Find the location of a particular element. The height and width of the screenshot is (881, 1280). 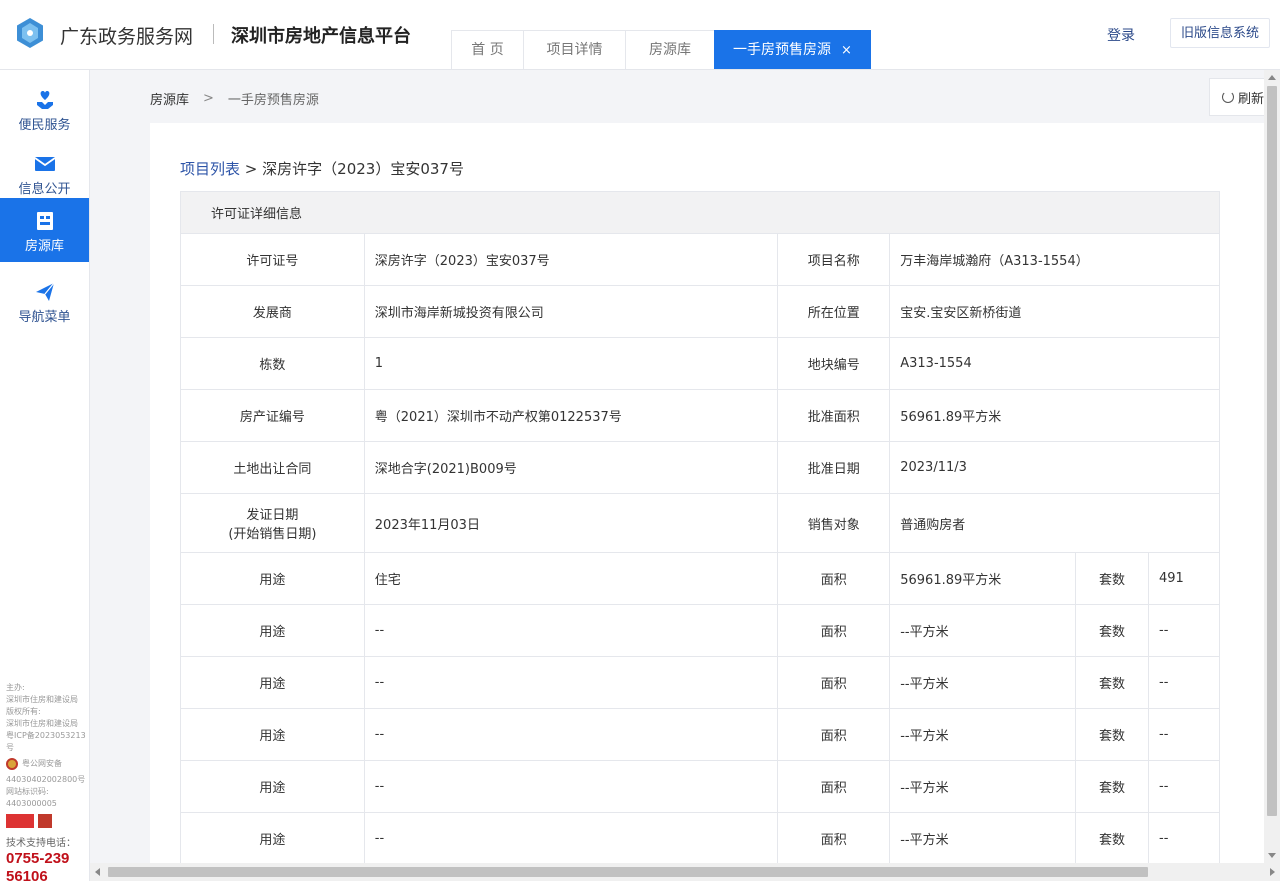

refresh-icon is located at coordinates (1228, 97).